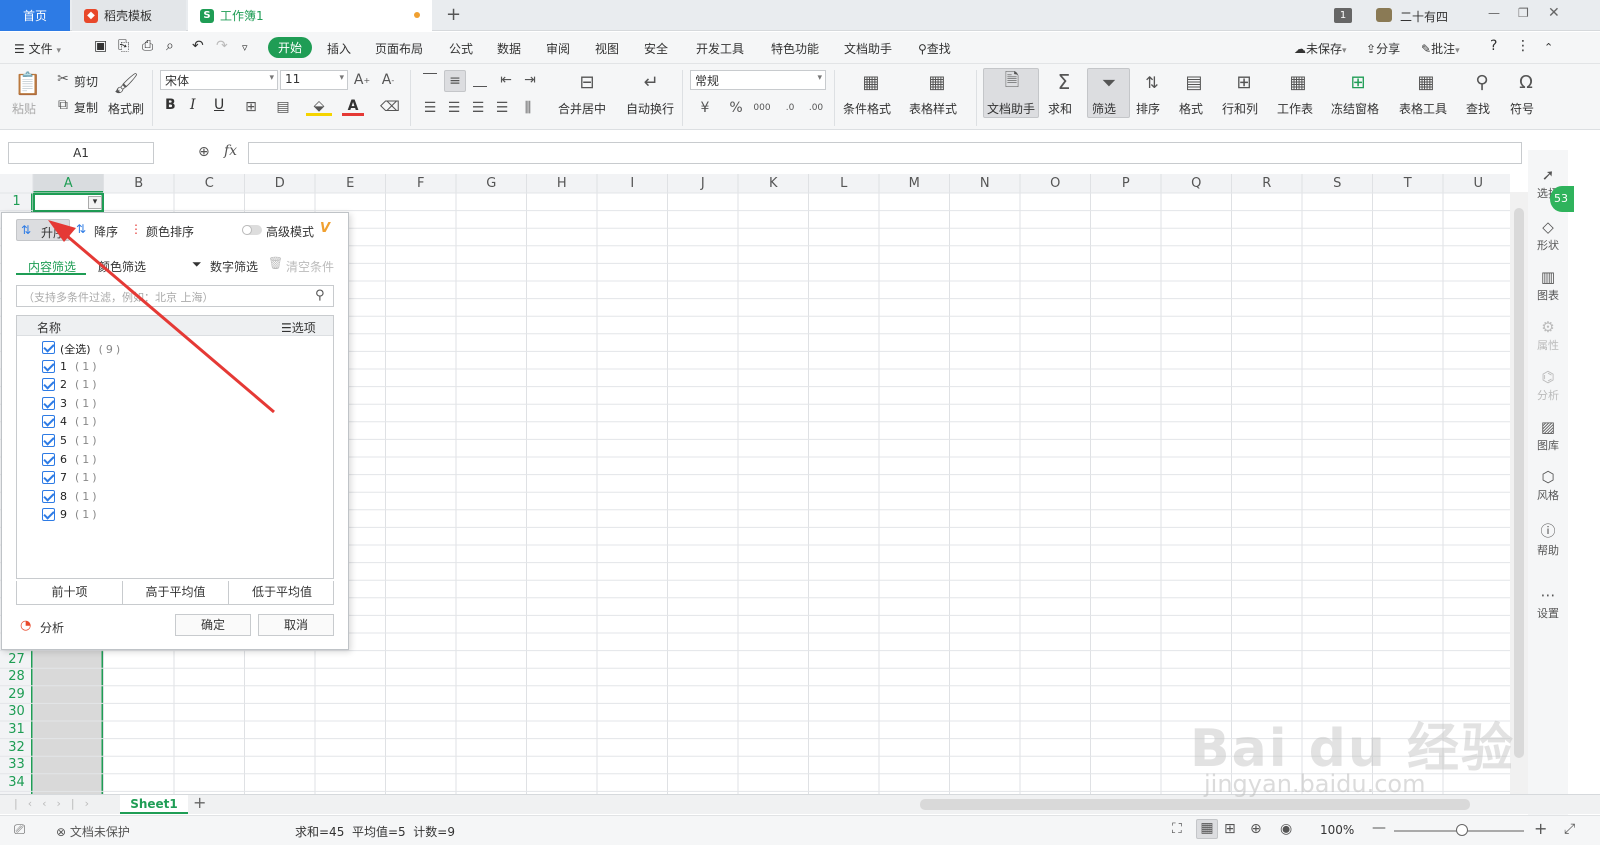 Image resolution: width=1600 pixels, height=860 pixels. I want to click on watermark-url: jingyan.baidu.com, so click(1315, 784).